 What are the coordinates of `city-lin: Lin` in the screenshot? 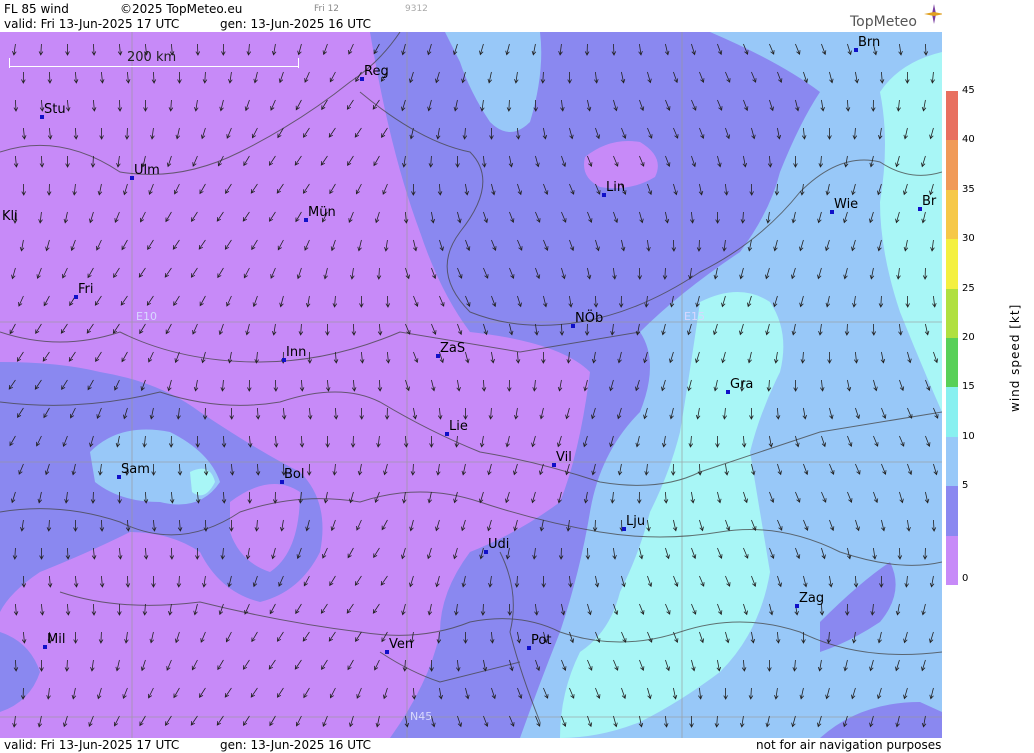 It's located at (613, 188).